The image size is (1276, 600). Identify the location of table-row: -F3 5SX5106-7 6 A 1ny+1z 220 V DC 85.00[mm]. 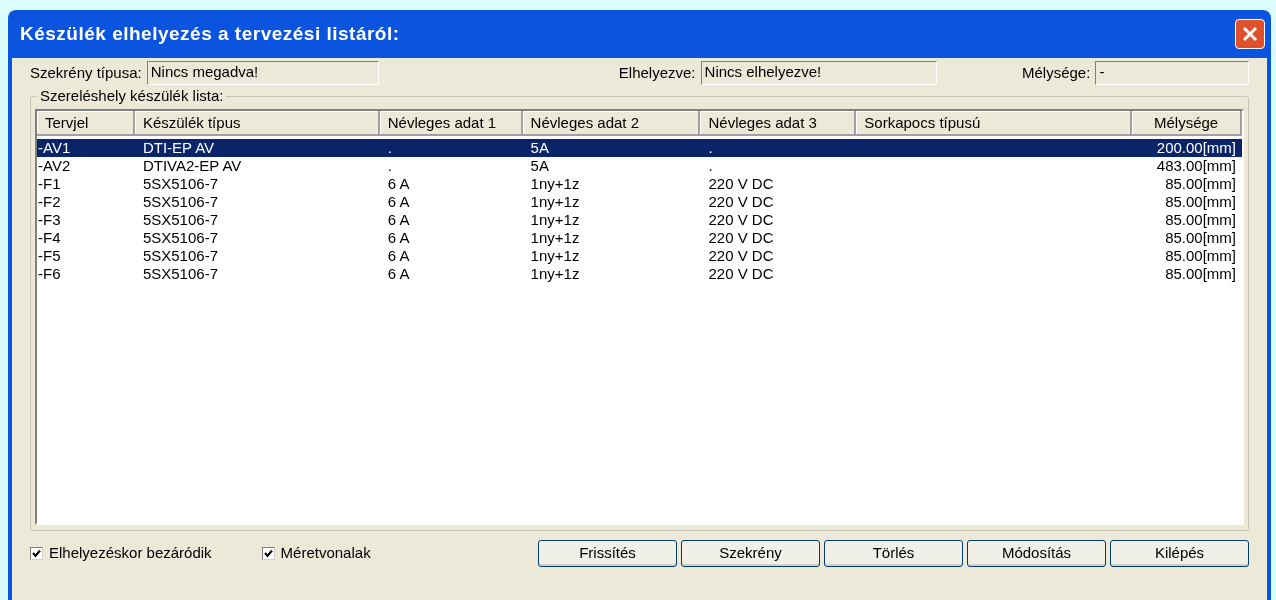
(639, 220).